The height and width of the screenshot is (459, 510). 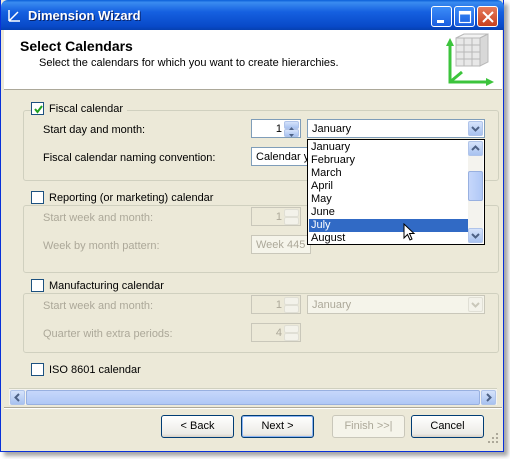 I want to click on reporting-pattern-label: Week by month pattern:, so click(x=101, y=246).